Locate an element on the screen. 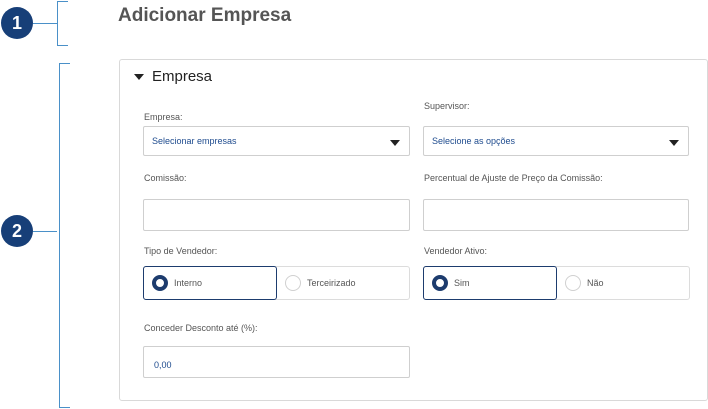  tipo-vendedor-radio-group: Interno Terceirizado is located at coordinates (276, 283).